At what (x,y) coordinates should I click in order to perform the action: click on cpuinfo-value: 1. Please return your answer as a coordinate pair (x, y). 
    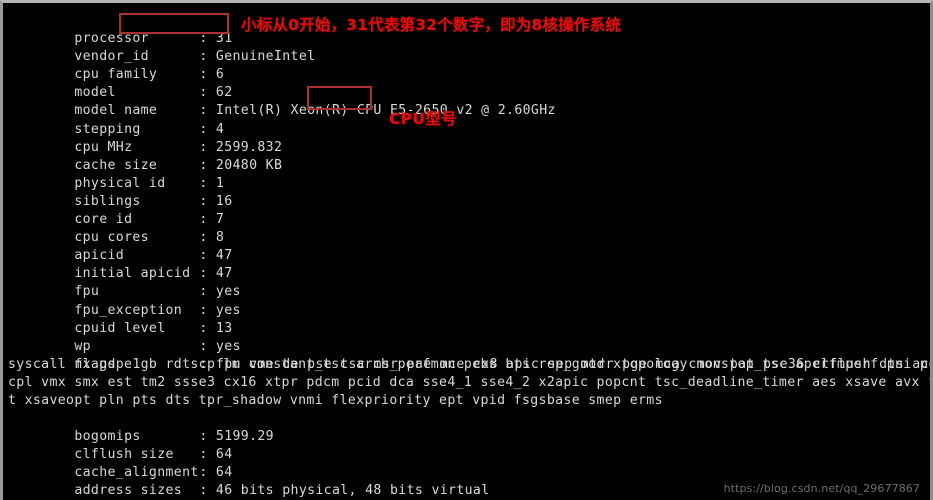
    Looking at the image, I should click on (220, 183).